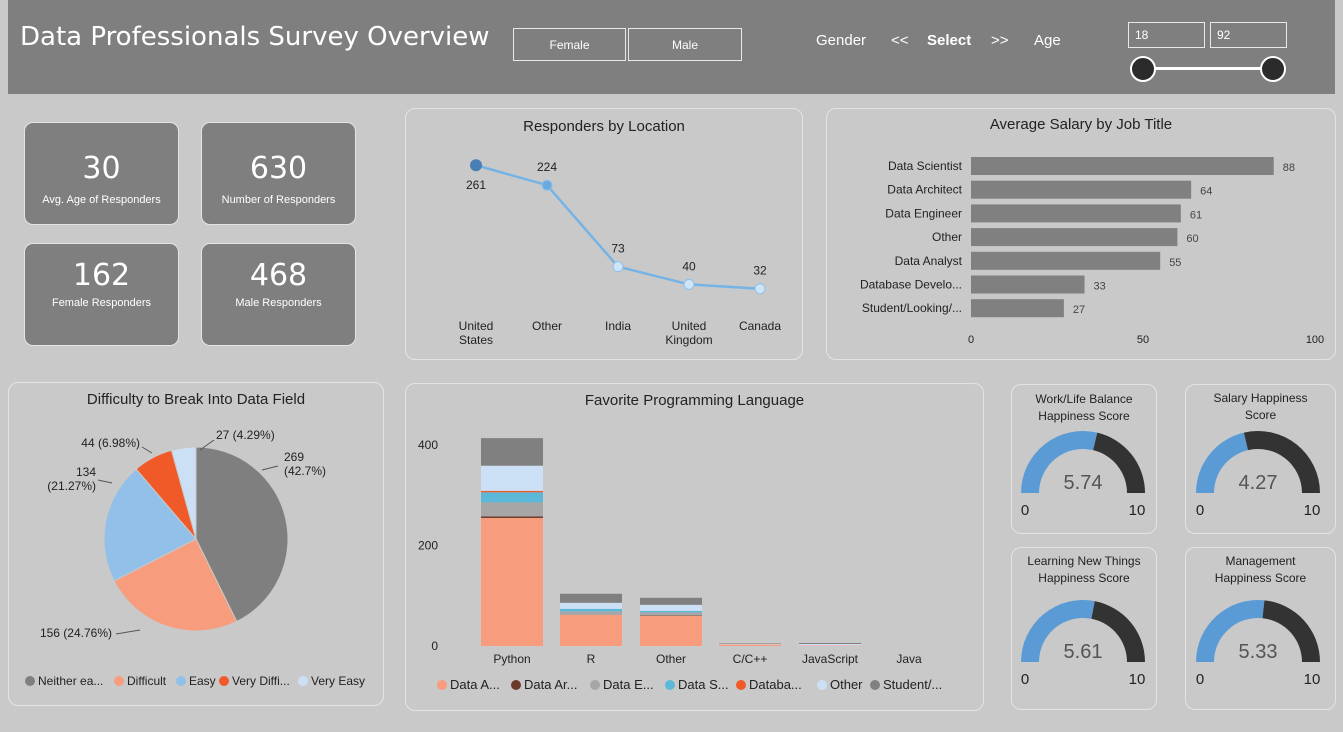 This screenshot has width=1343, height=732. What do you see at coordinates (1166, 35) in the screenshot?
I see `age-min-input: 18` at bounding box center [1166, 35].